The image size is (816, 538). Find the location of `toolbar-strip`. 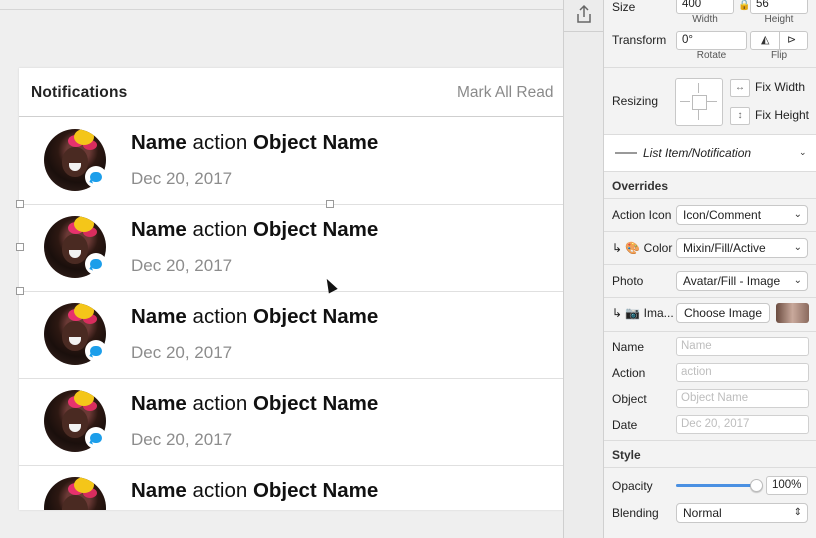

toolbar-strip is located at coordinates (583, 269).